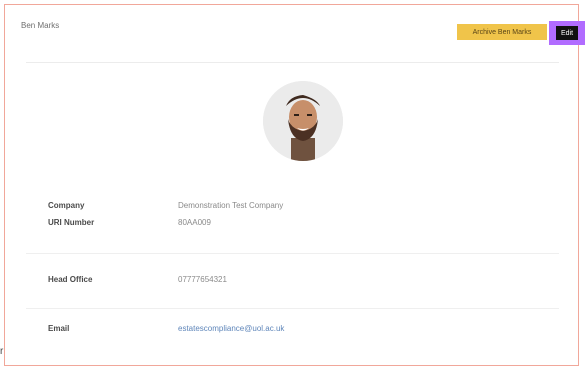  What do you see at coordinates (70, 279) in the screenshot?
I see `head-office-label: Head Office` at bounding box center [70, 279].